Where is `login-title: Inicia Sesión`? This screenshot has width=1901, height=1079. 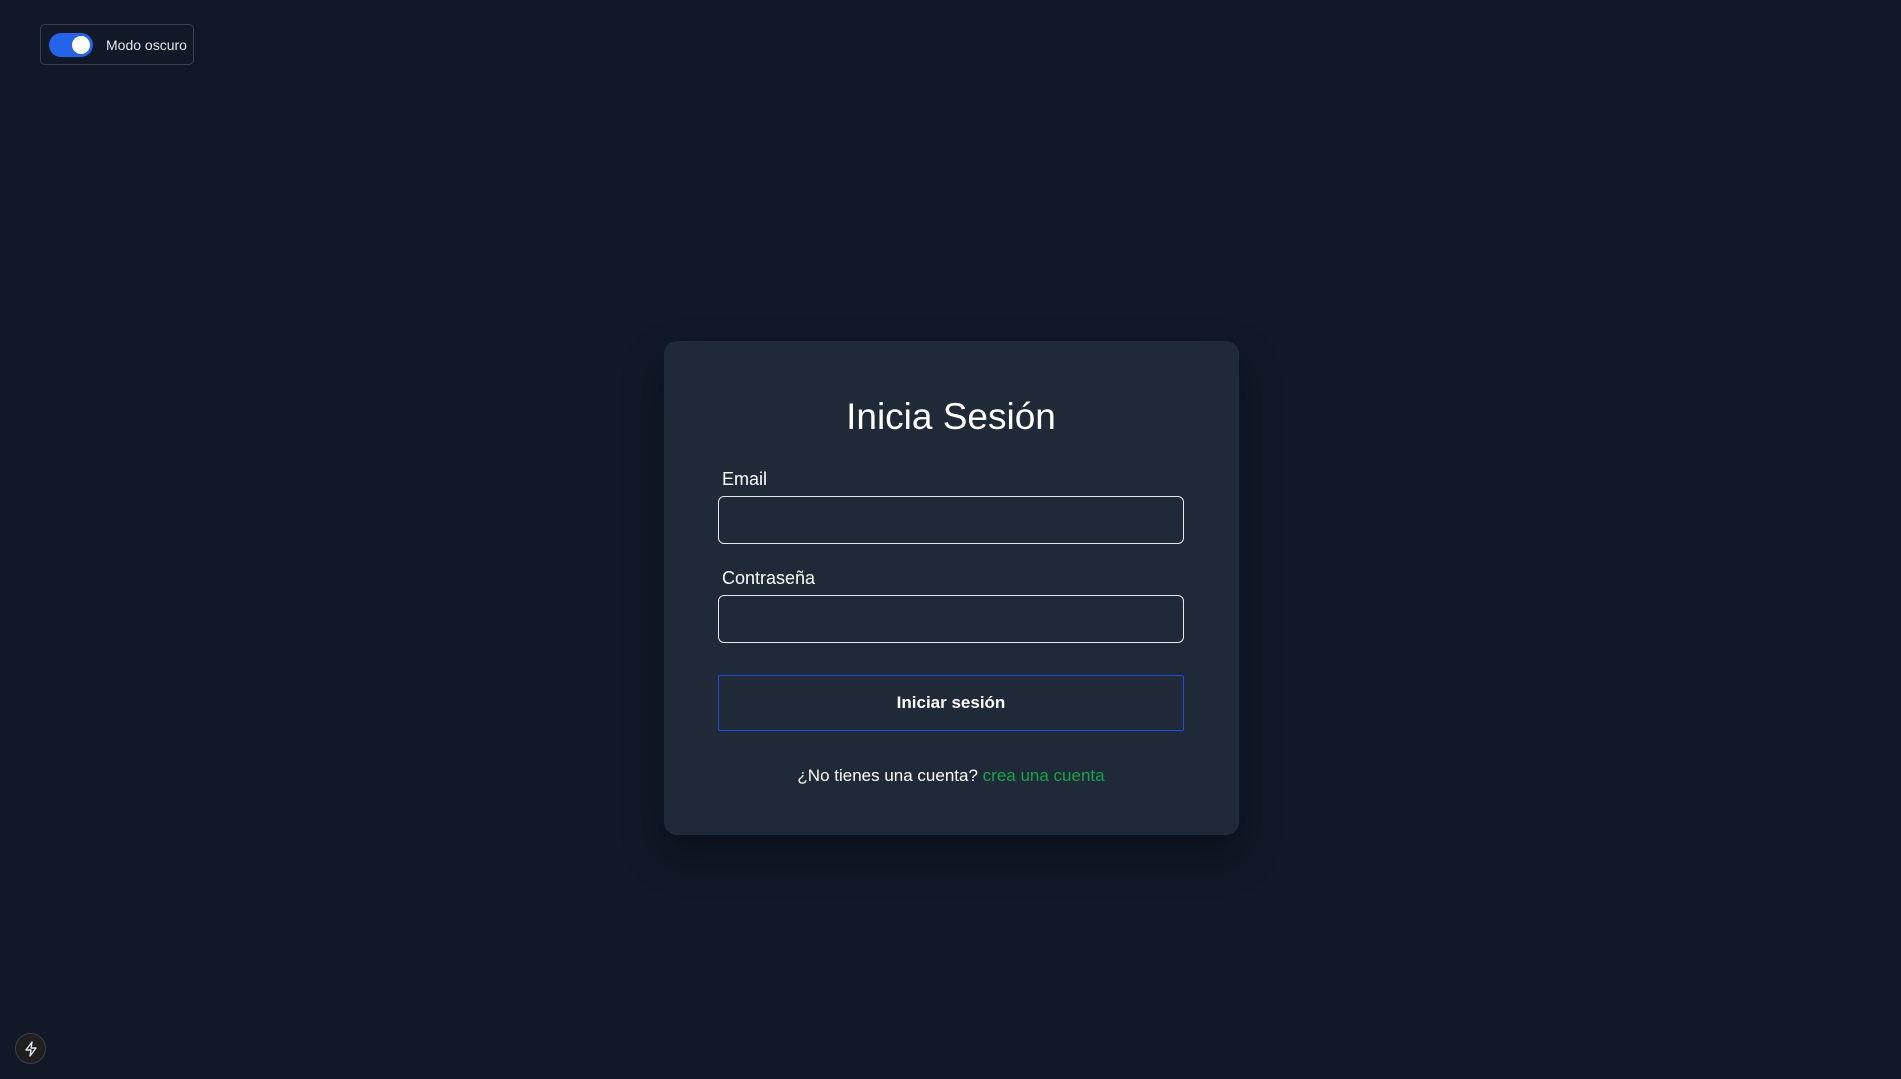
login-title: Inicia Sesión is located at coordinates (951, 416).